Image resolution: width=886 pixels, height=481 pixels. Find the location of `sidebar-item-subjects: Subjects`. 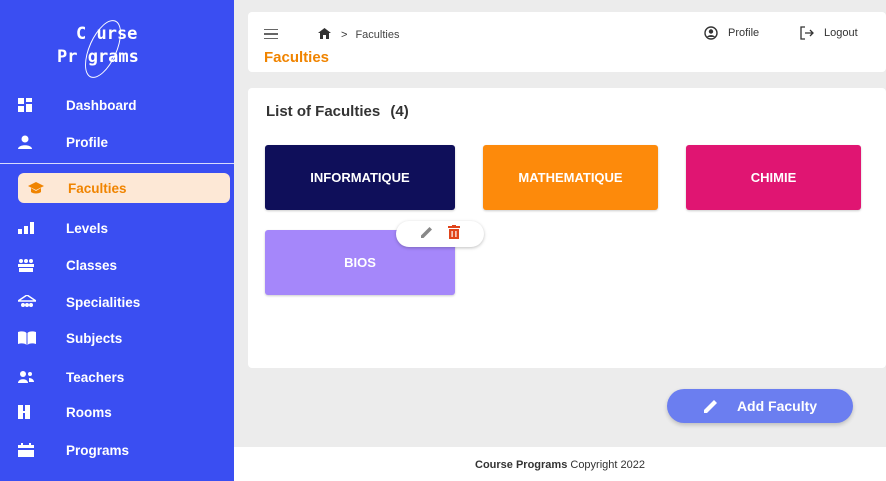

sidebar-item-subjects: Subjects is located at coordinates (124, 338).